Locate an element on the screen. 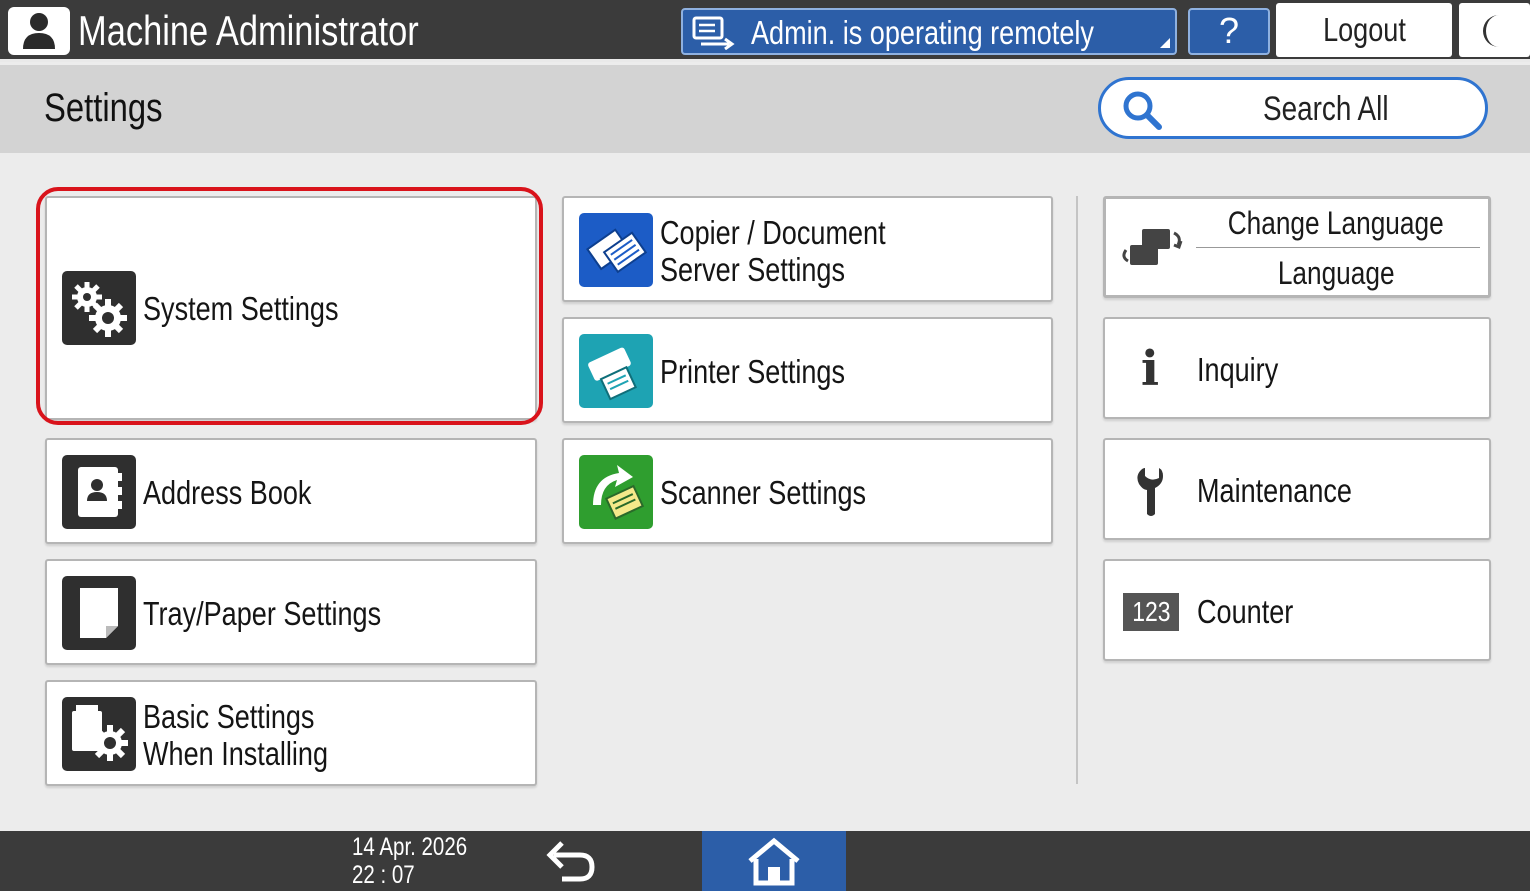 This screenshot has height=891, width=1530. back-arrow-icon is located at coordinates (570, 861).